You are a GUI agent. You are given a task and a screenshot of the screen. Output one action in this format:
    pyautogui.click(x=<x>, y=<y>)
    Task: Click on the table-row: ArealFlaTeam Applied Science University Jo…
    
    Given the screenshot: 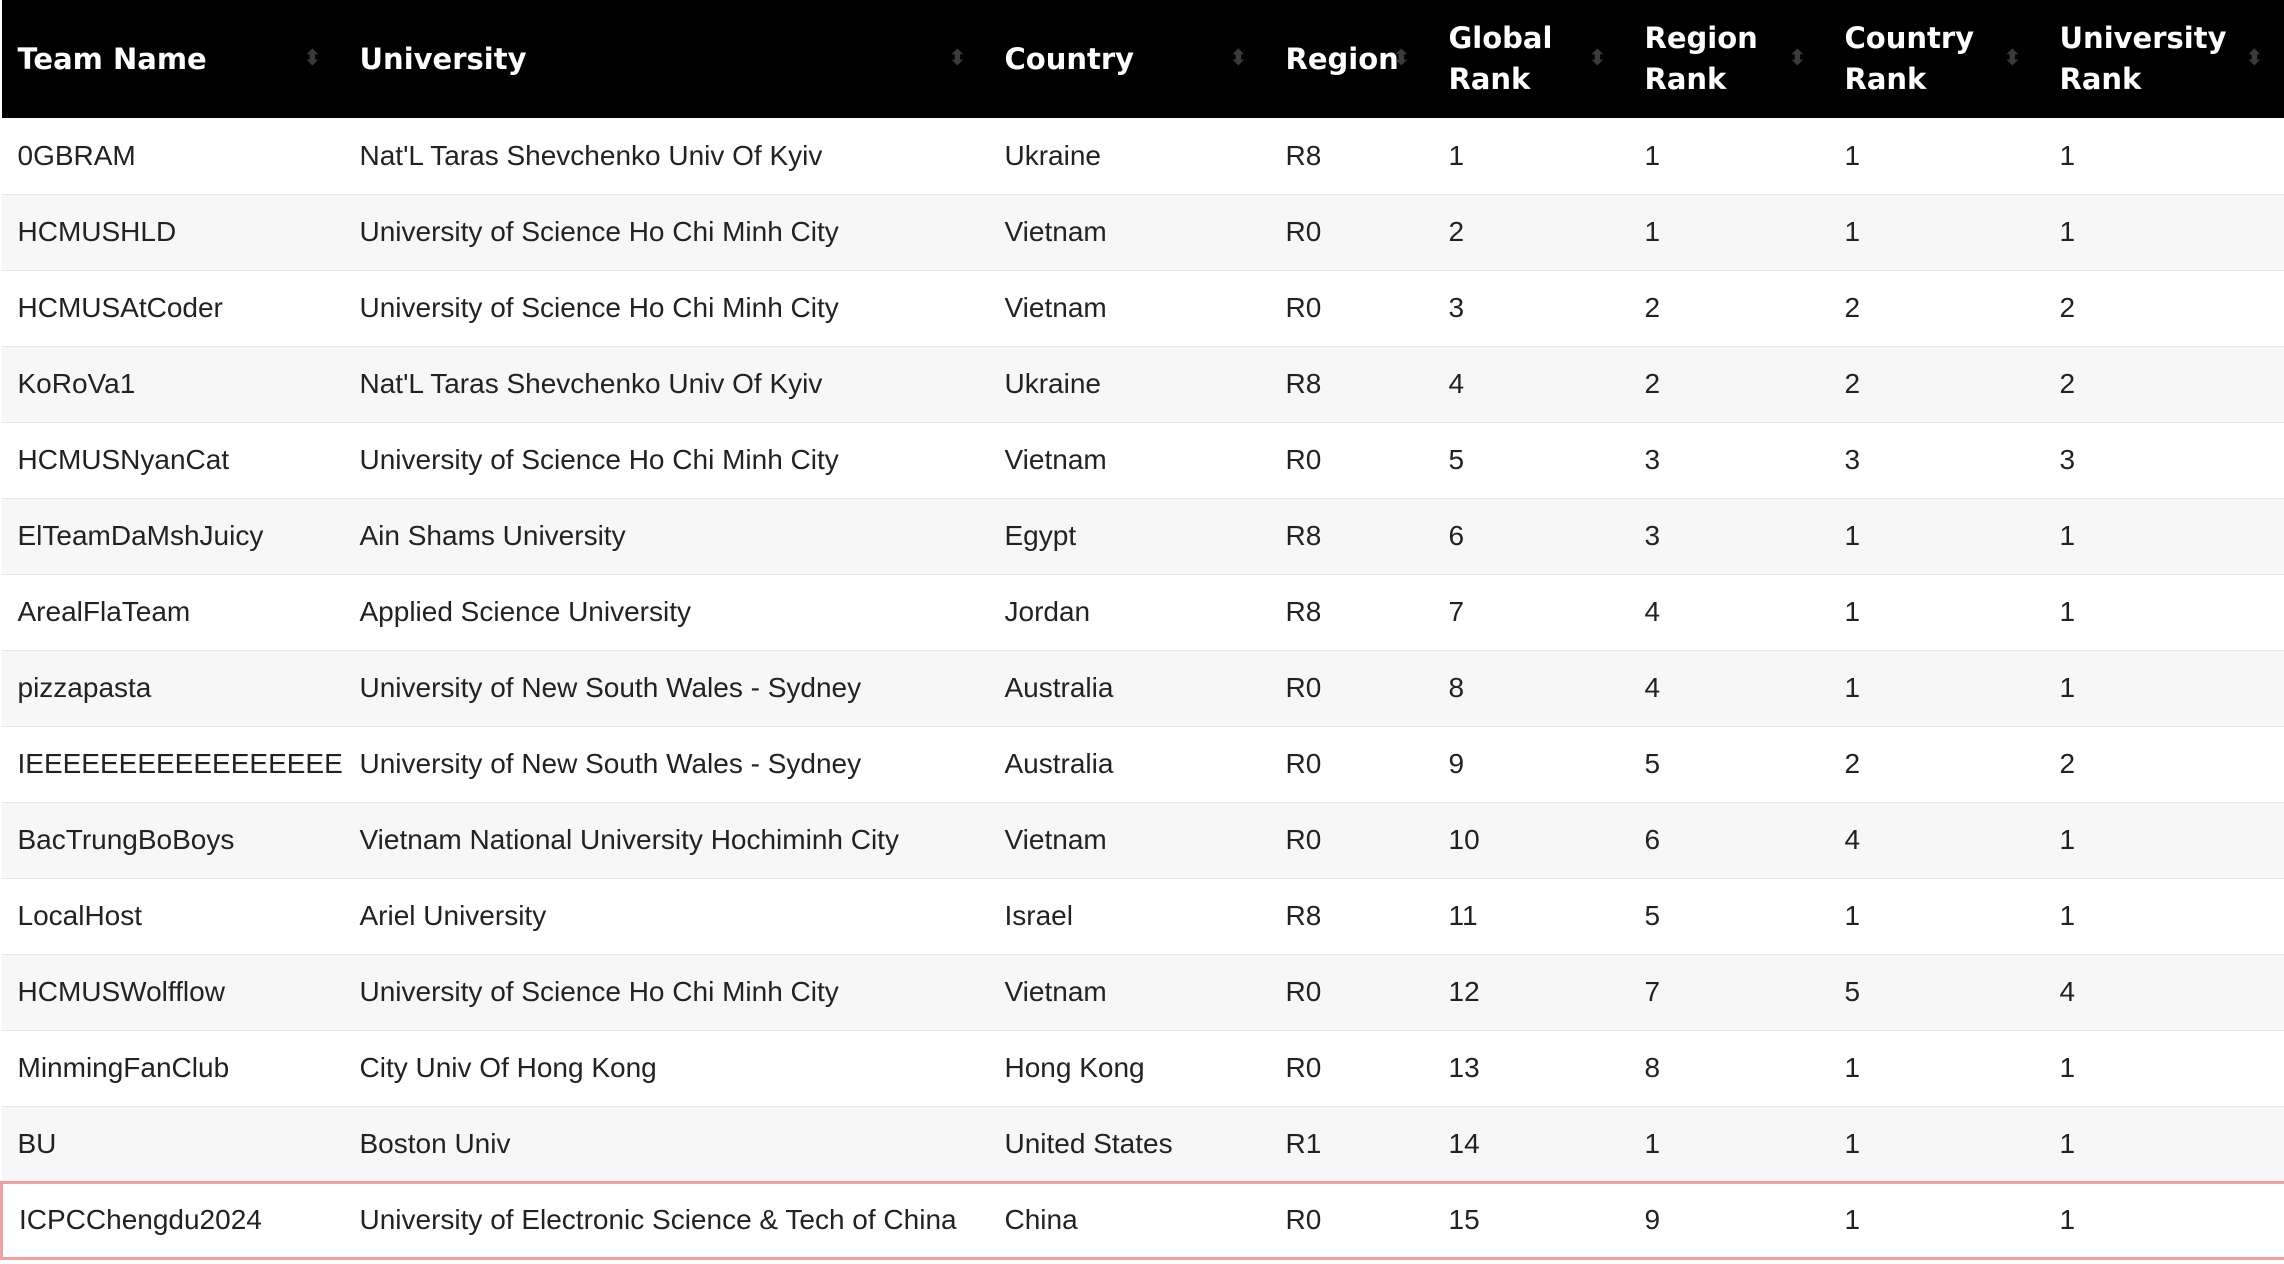 What is the action you would take?
    pyautogui.click(x=1142, y=612)
    